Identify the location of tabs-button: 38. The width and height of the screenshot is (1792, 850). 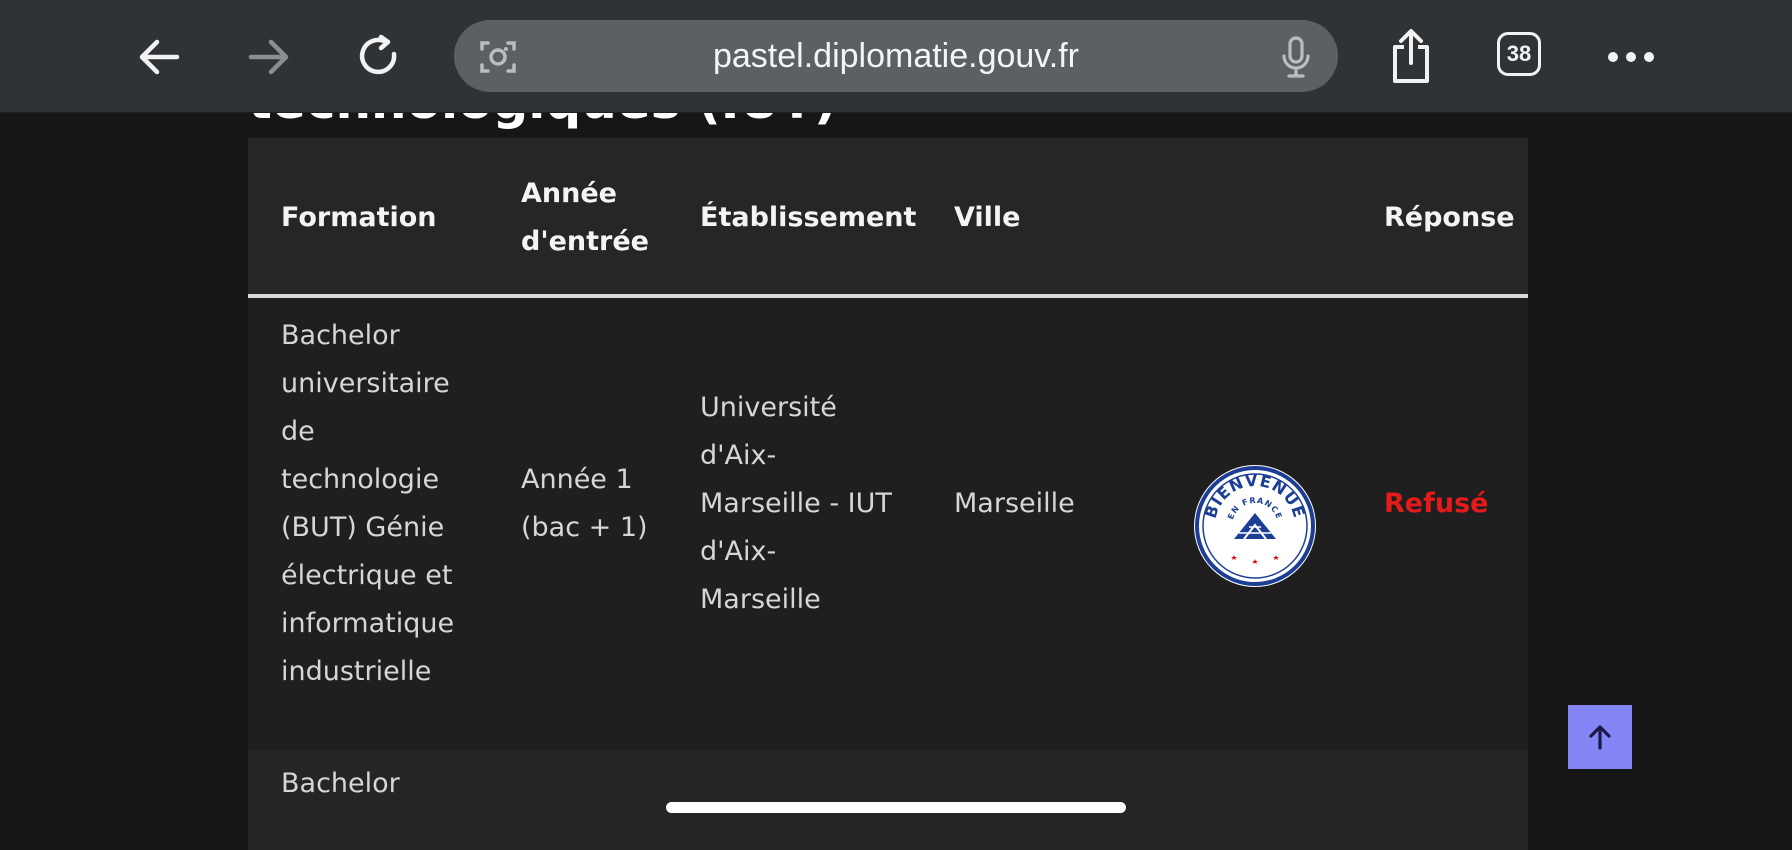
(1519, 54).